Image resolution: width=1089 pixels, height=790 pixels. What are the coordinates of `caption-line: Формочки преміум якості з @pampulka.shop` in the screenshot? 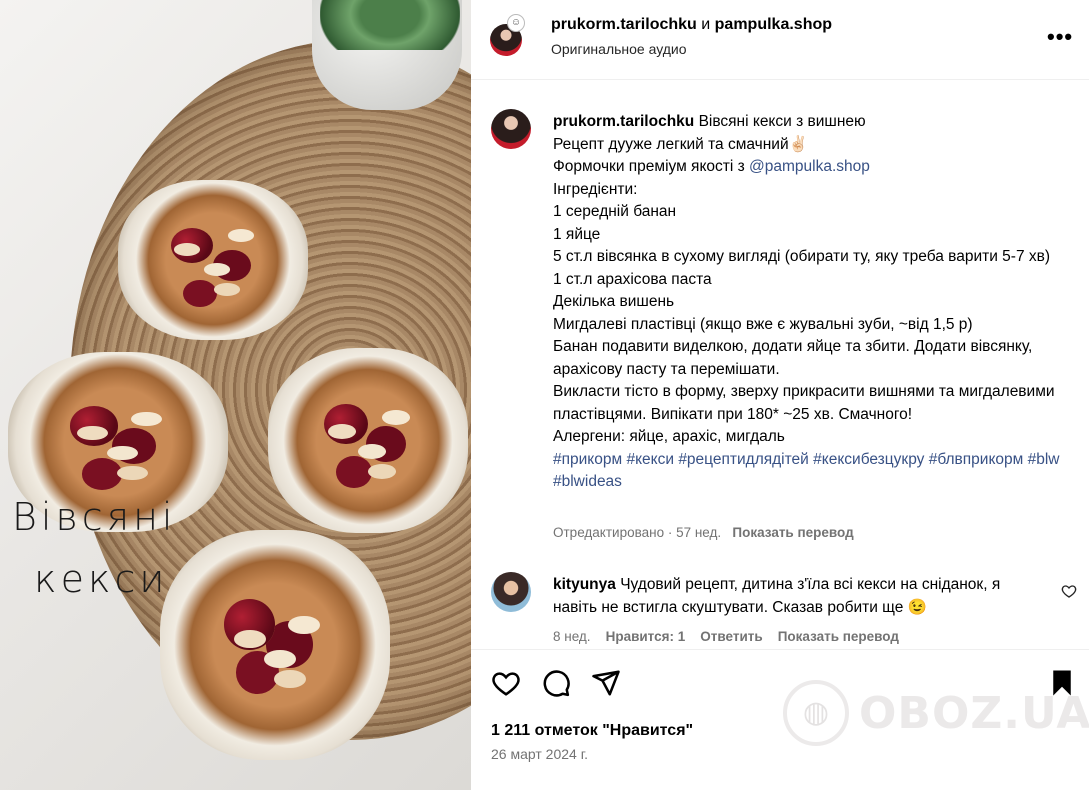 It's located at (813, 167).